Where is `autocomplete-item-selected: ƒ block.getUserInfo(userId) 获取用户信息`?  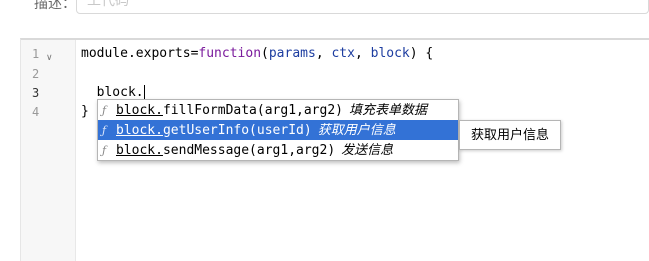
autocomplete-item-selected: ƒ block.getUserInfo(userId) 获取用户信息 is located at coordinates (278, 130).